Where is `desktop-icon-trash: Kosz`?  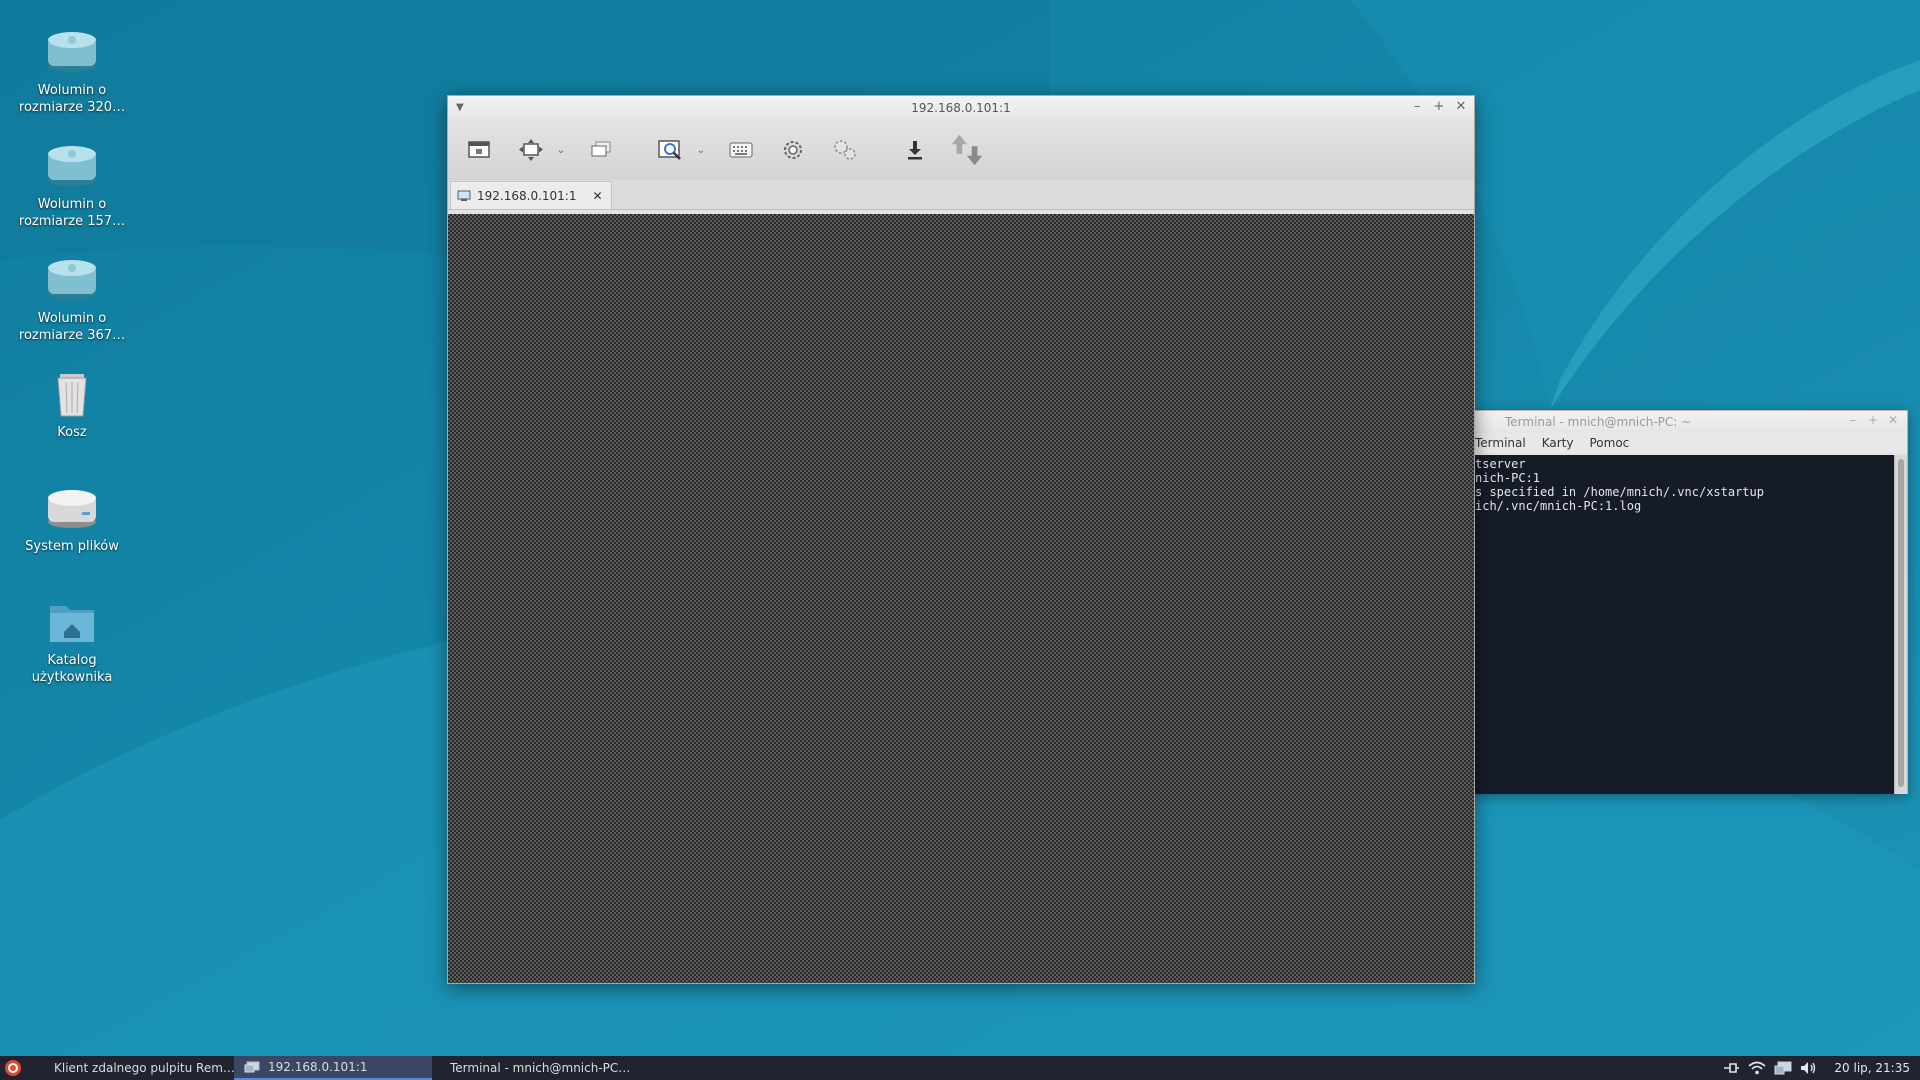 desktop-icon-trash: Kosz is located at coordinates (72, 405).